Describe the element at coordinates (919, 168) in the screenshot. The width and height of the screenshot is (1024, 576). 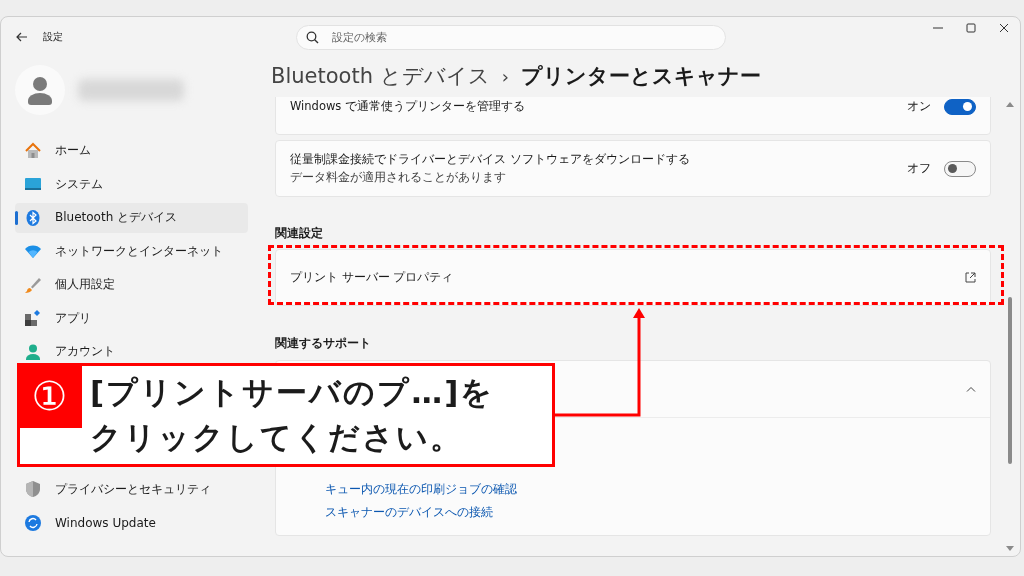
I see `toggle-label: オフ` at that location.